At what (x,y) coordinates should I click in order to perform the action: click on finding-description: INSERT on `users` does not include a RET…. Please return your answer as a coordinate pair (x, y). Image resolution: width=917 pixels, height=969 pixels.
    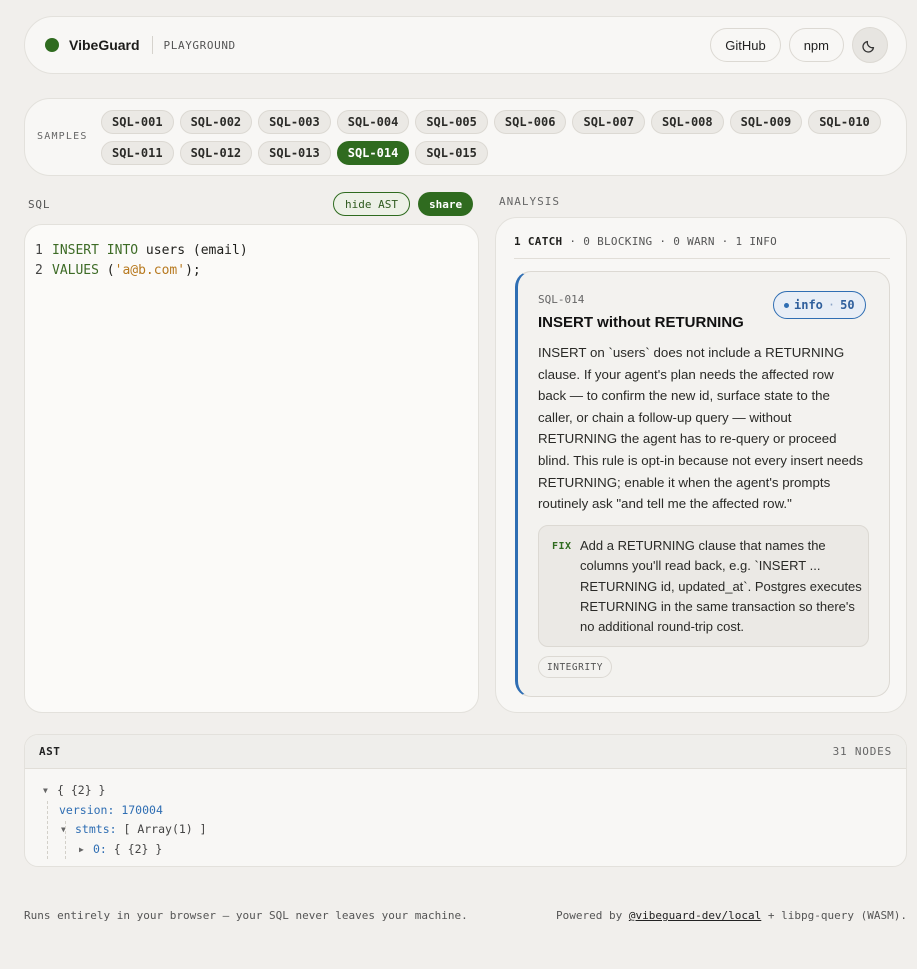
    Looking at the image, I should click on (700, 428).